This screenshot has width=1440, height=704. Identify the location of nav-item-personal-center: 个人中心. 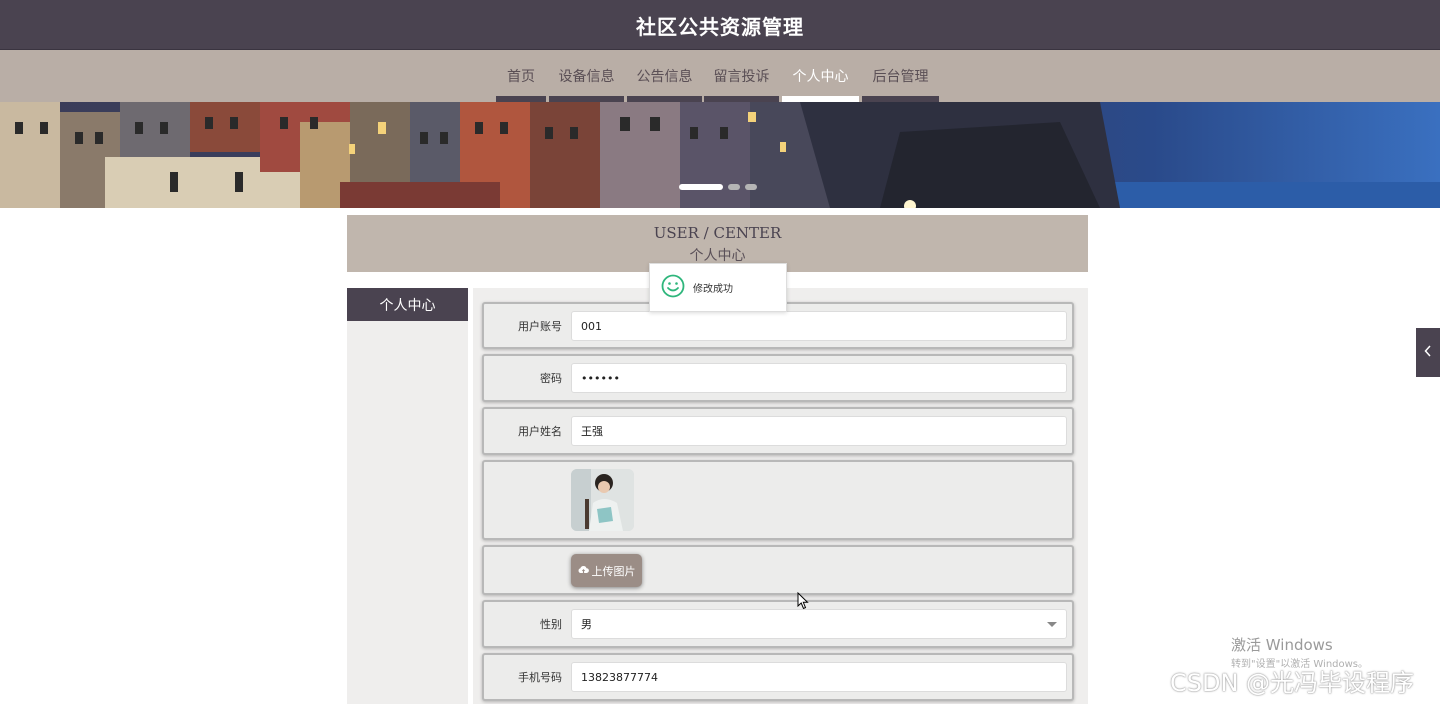
(820, 76).